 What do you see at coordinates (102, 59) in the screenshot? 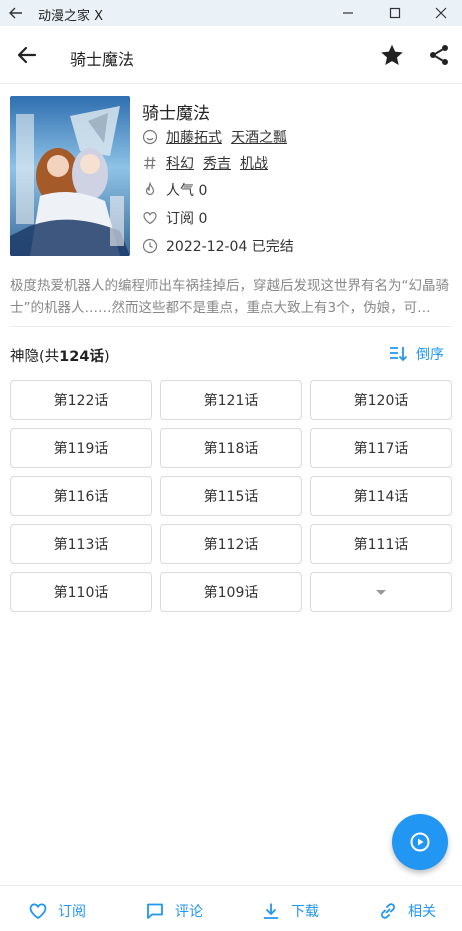
I see `page-title: 骑士魔法` at bounding box center [102, 59].